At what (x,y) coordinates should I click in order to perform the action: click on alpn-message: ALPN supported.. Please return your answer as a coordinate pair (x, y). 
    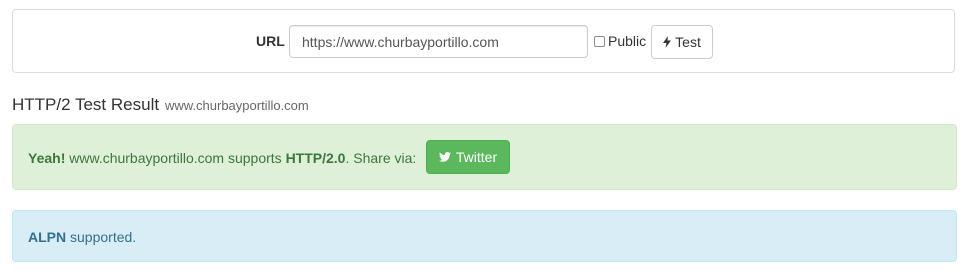
    Looking at the image, I should click on (82, 237).